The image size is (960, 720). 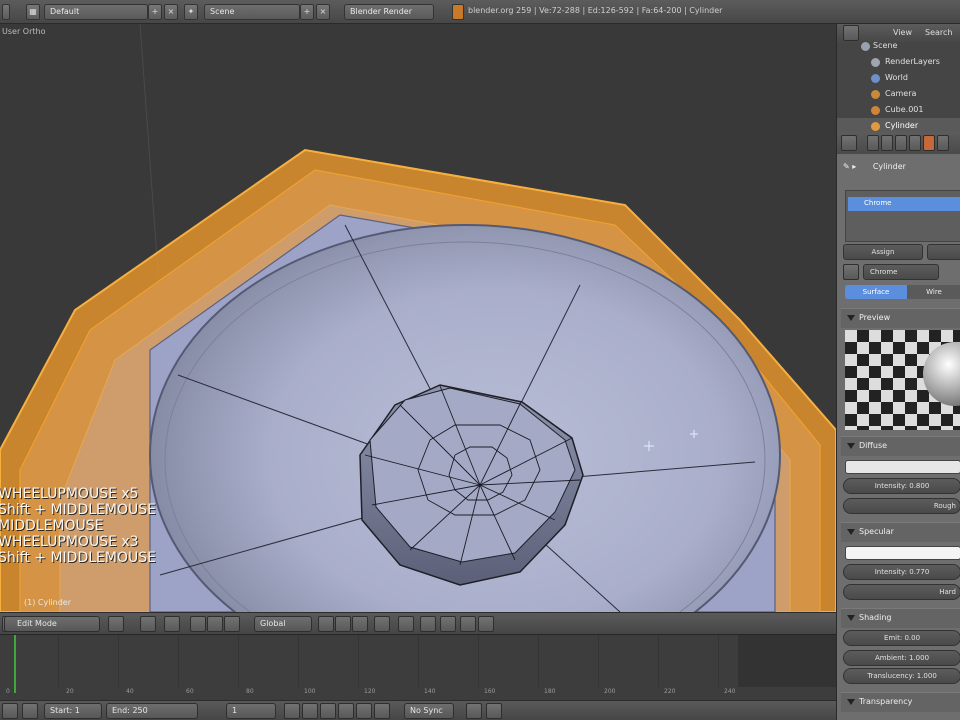 What do you see at coordinates (116, 624) in the screenshot?
I see `viewport-shading-icon` at bounding box center [116, 624].